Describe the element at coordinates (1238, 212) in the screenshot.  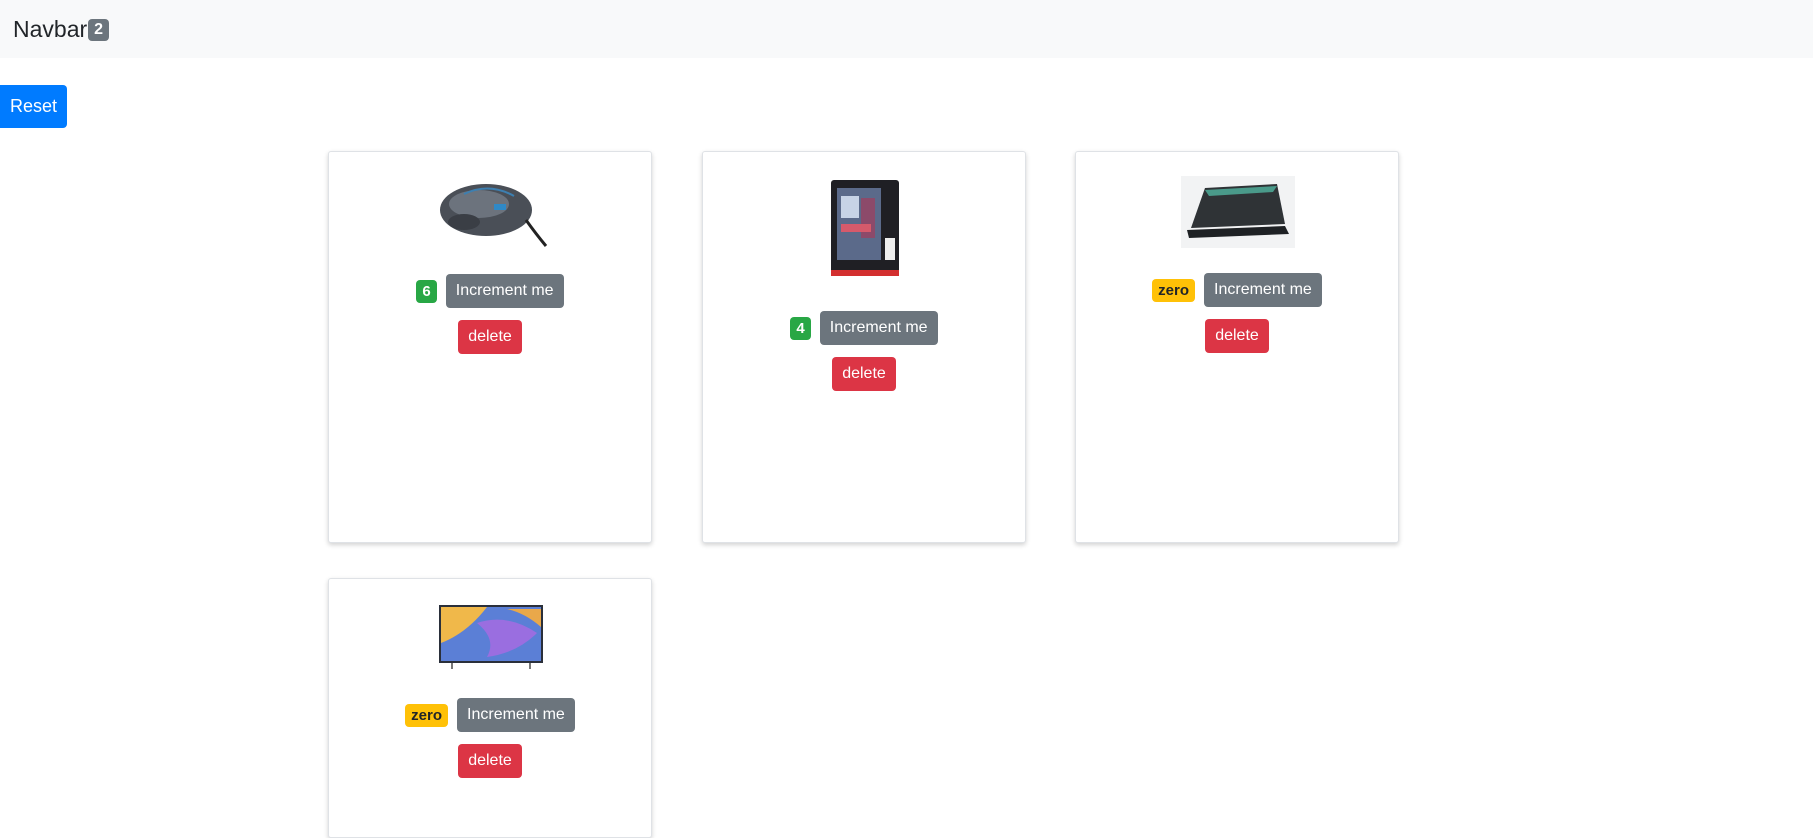
I see `laptop-image` at that location.